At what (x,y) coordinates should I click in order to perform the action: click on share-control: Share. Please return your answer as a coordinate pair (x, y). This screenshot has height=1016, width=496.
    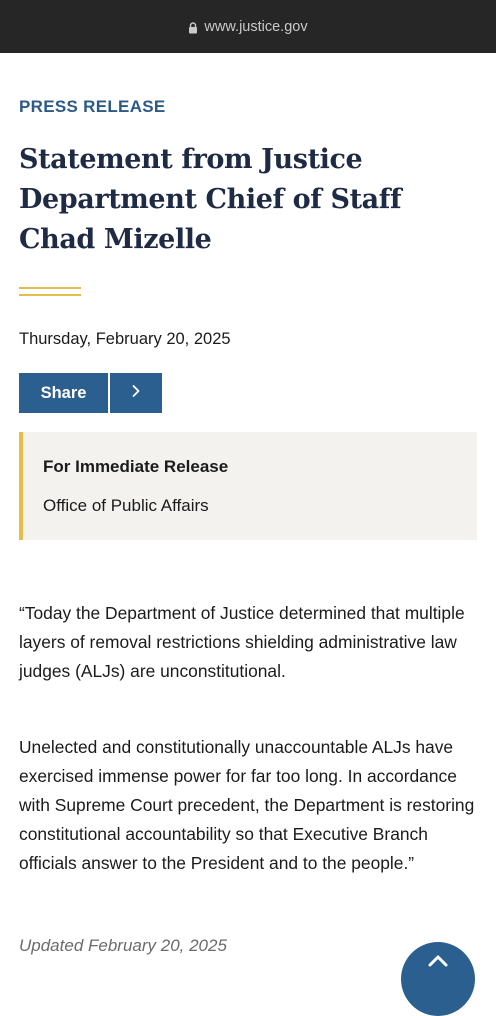
    Looking at the image, I should click on (90, 393).